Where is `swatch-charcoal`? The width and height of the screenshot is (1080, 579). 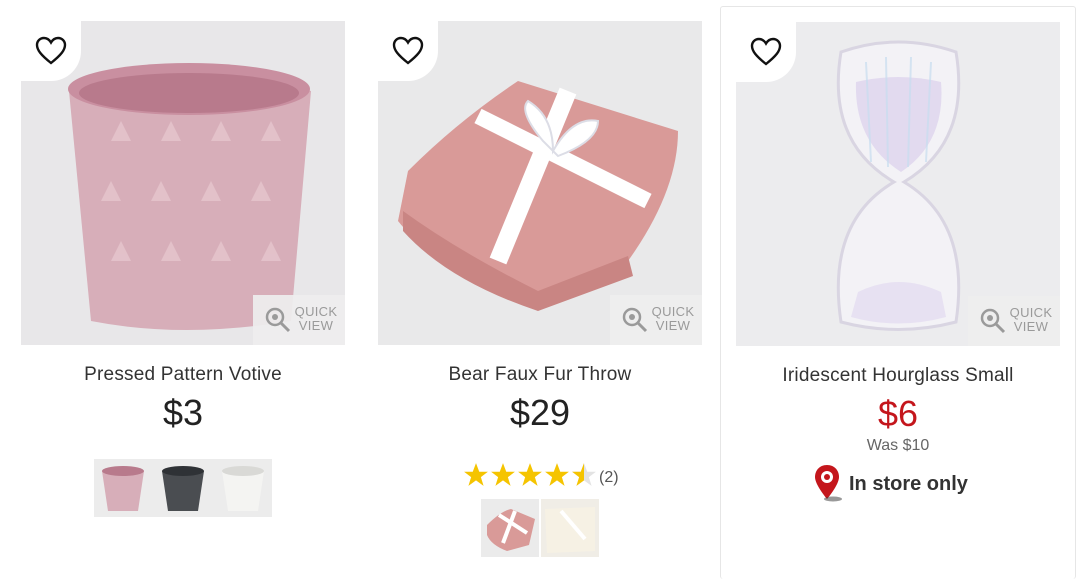 swatch-charcoal is located at coordinates (183, 488).